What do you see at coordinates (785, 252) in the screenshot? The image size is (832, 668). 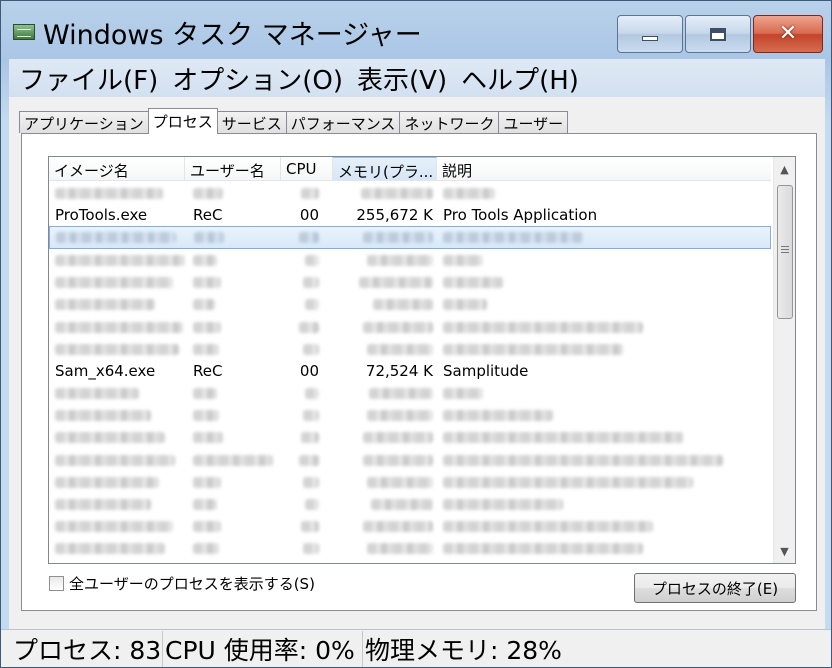 I see `scroll-thumb` at bounding box center [785, 252].